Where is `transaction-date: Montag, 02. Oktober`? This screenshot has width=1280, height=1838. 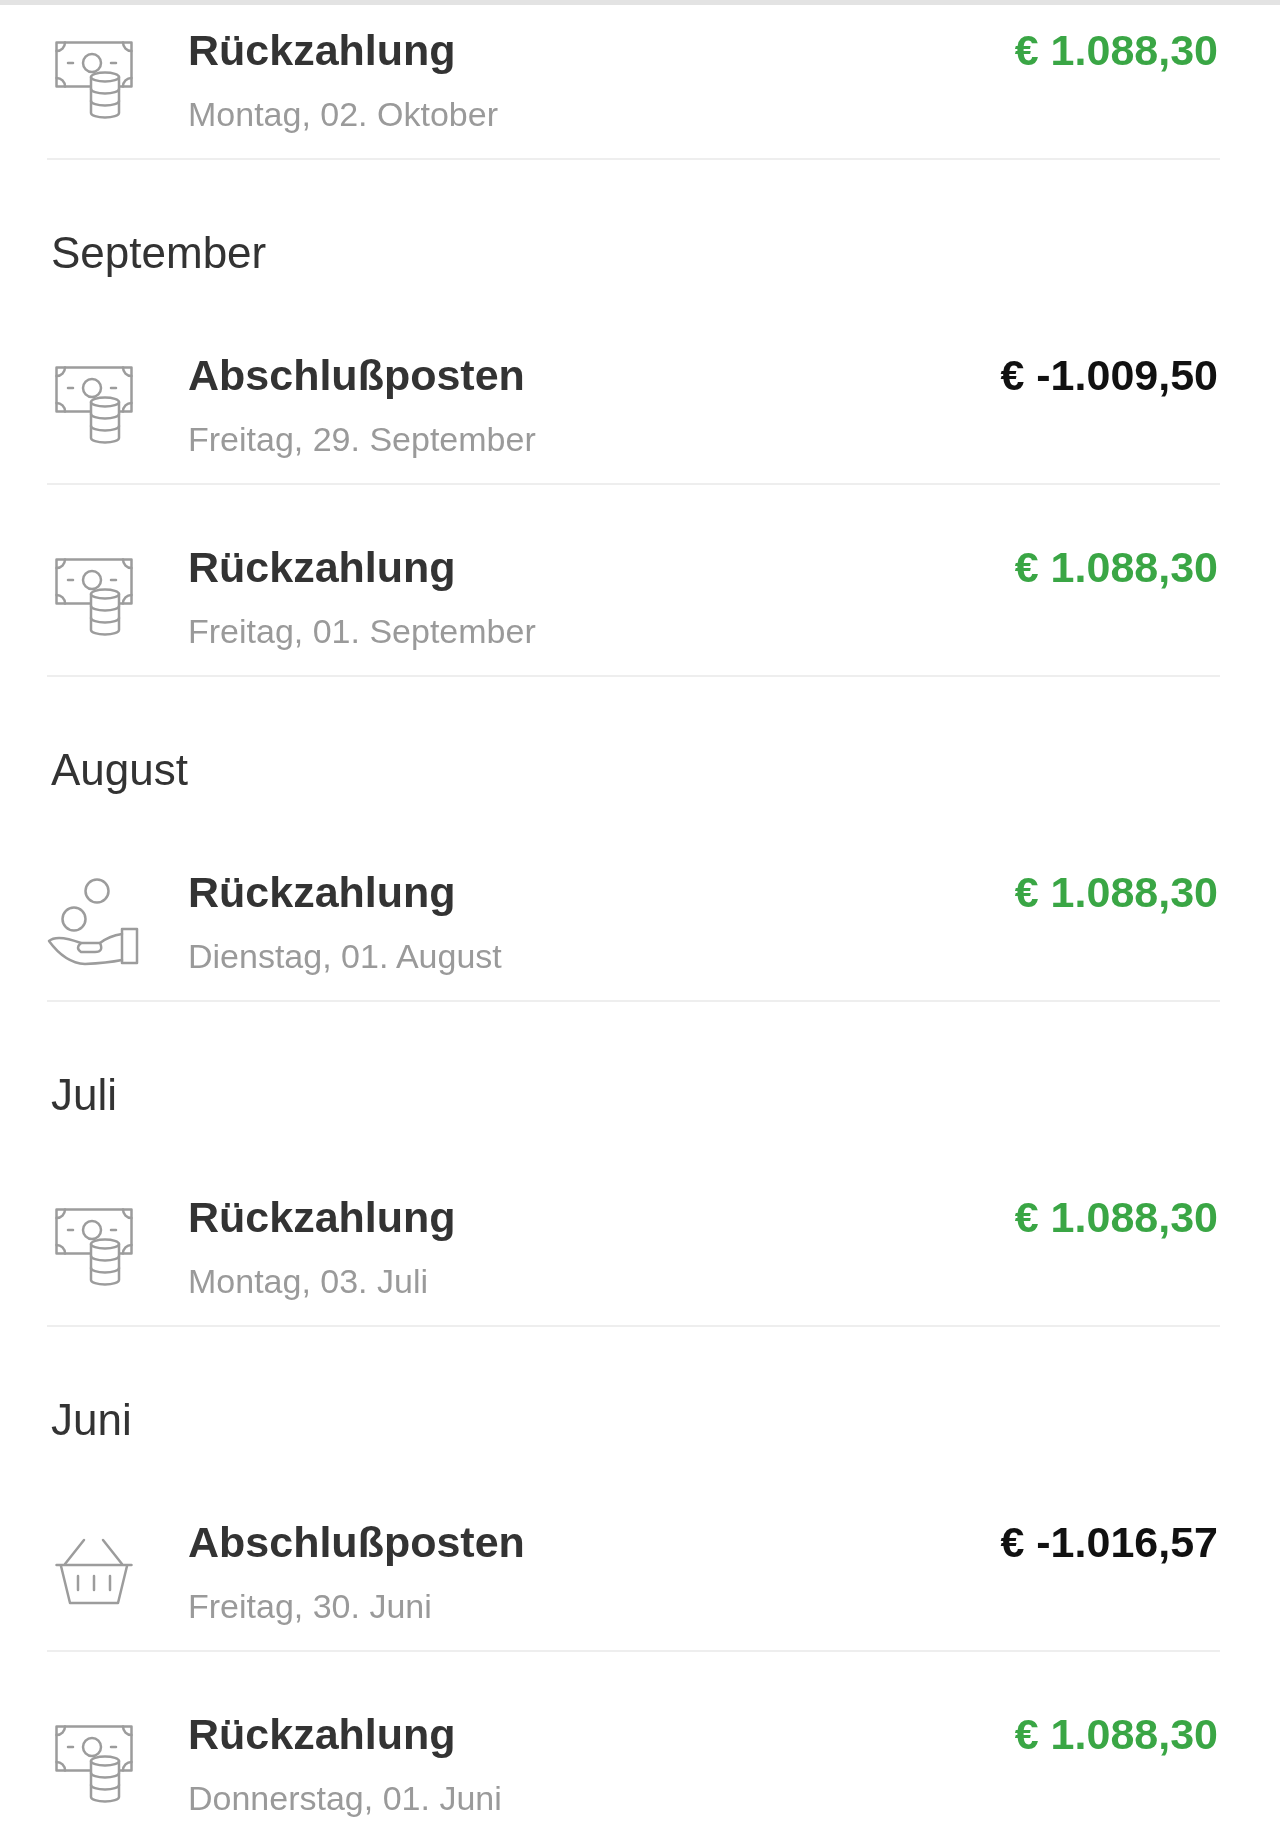
transaction-date: Montag, 02. Oktober is located at coordinates (343, 114).